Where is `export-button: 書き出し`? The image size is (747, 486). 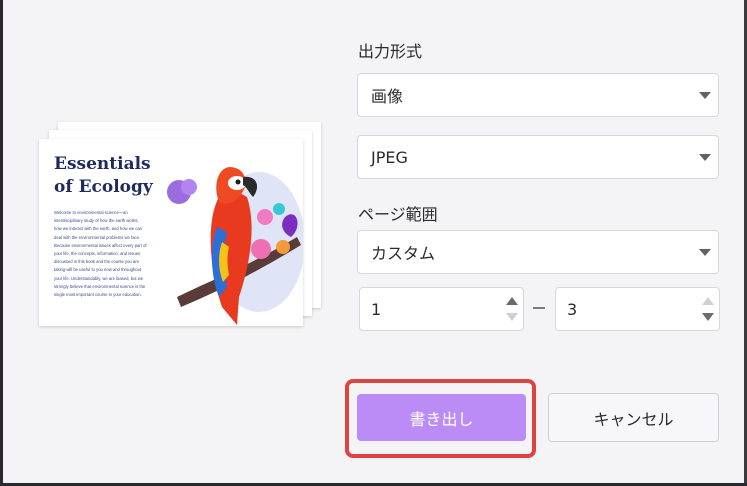 export-button: 書き出し is located at coordinates (441, 417).